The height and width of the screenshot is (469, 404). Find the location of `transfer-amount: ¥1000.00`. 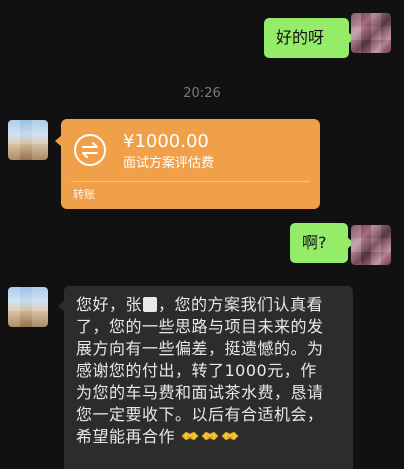

transfer-amount: ¥1000.00 is located at coordinates (166, 141).